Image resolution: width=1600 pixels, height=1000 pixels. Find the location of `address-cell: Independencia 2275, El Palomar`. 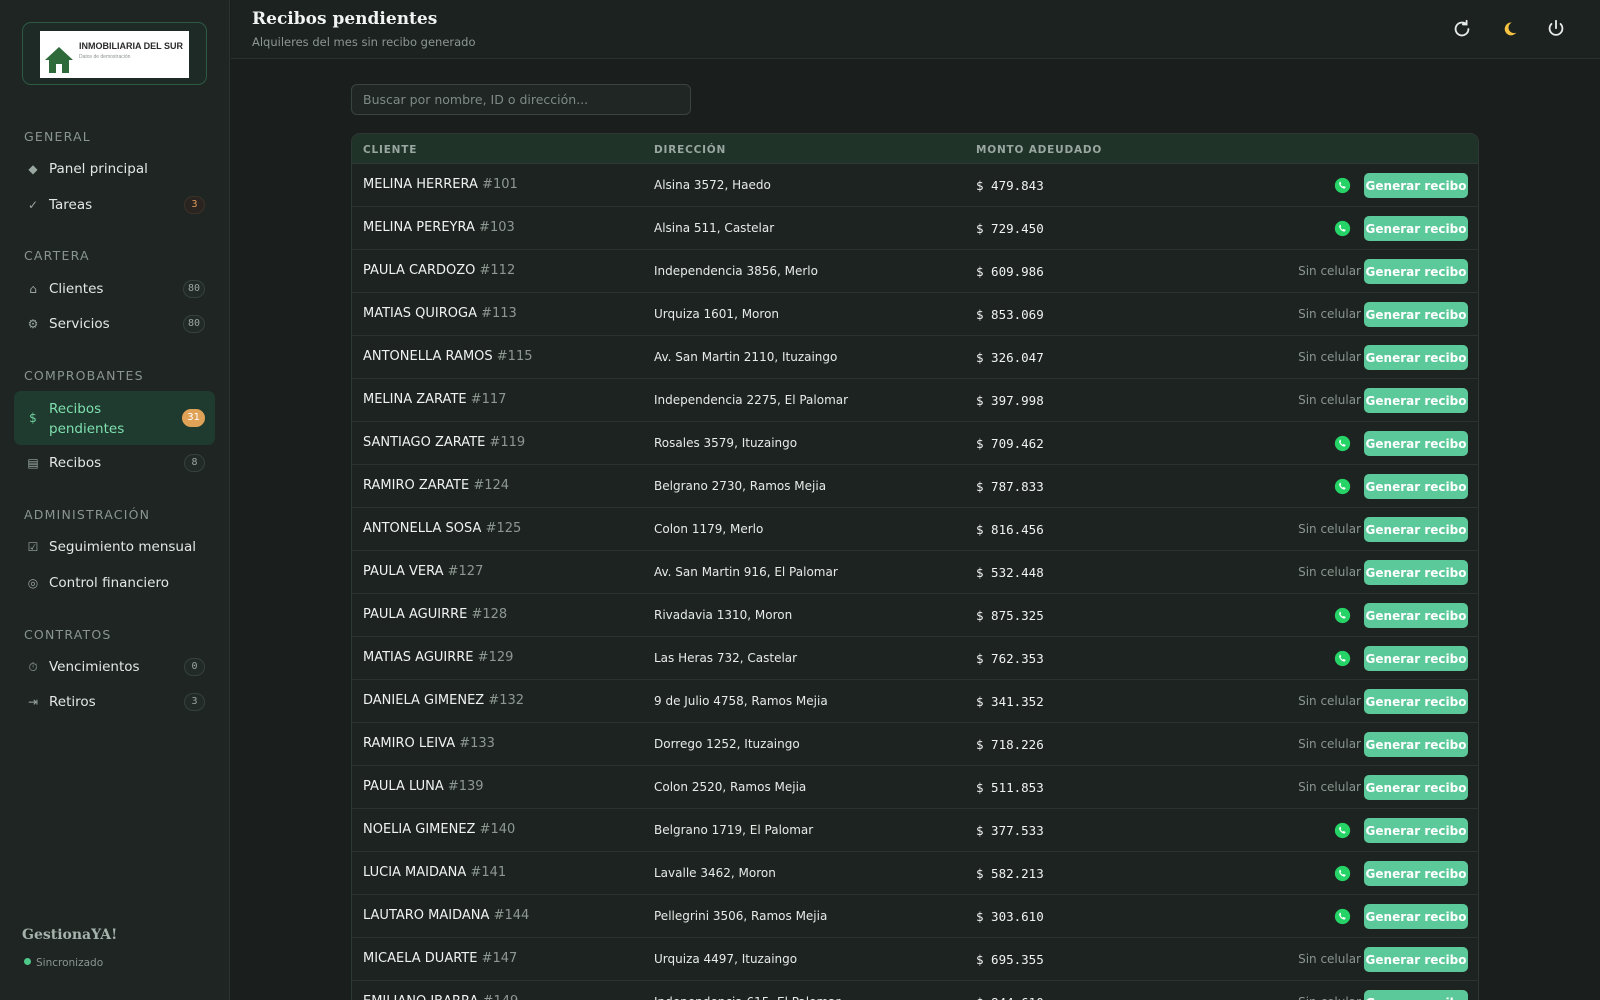

address-cell: Independencia 2275, El Palomar is located at coordinates (751, 400).